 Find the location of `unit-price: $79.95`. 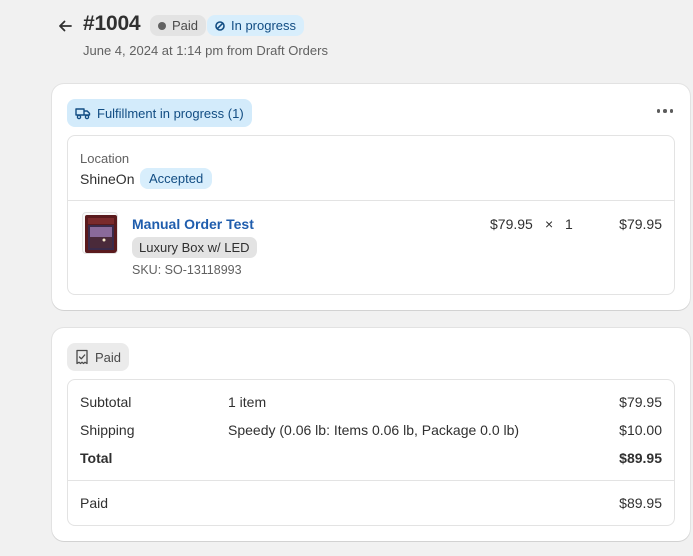

unit-price: $79.95 is located at coordinates (511, 224).